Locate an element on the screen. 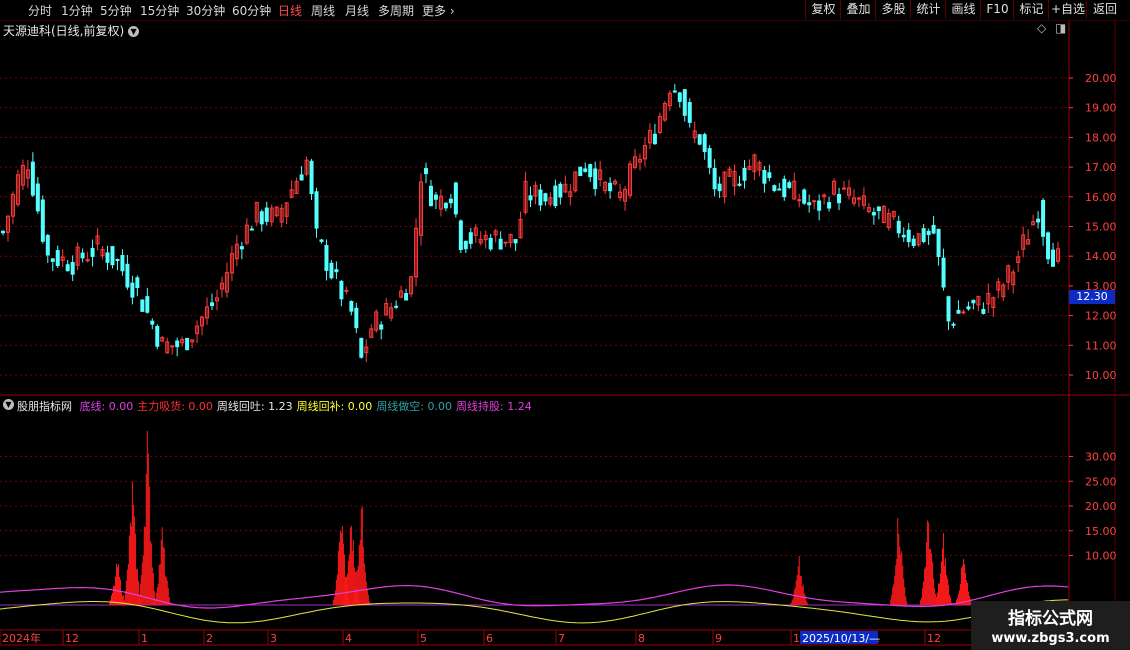  toolbar-button: 返回 is located at coordinates (1104, 9).